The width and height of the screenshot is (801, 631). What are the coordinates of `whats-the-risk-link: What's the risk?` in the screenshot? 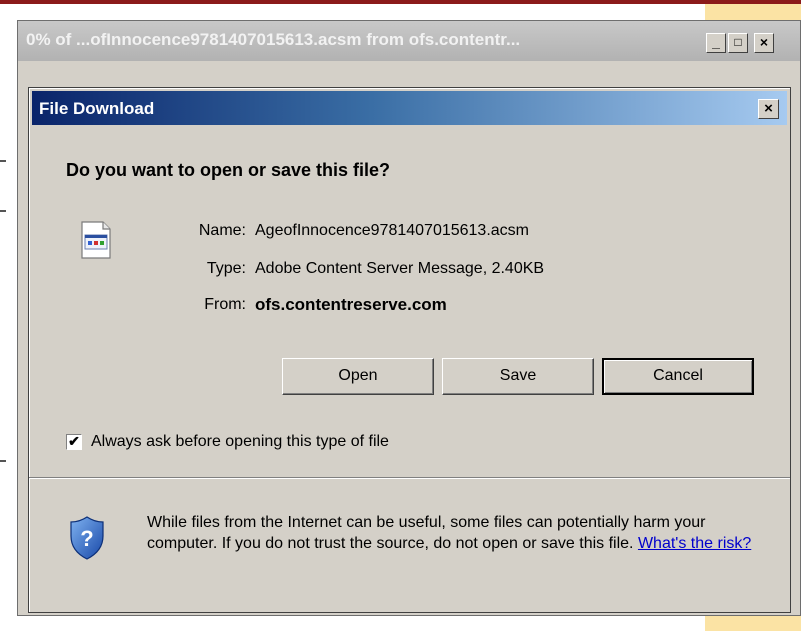 It's located at (694, 543).